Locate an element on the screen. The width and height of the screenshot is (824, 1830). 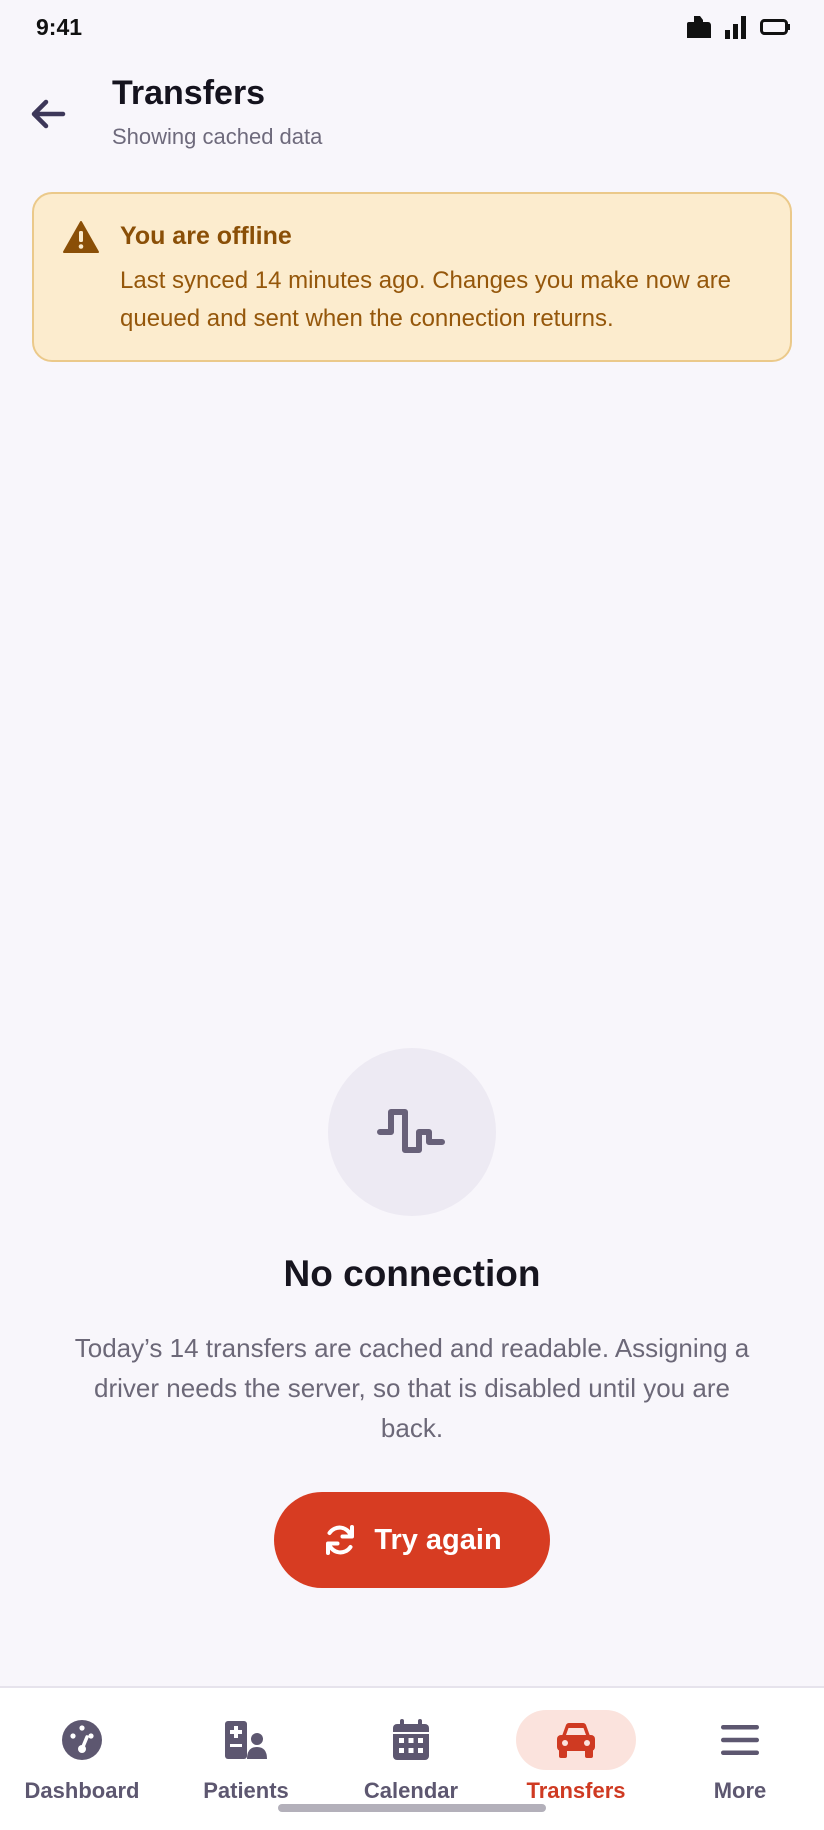
status-time: 9:41 is located at coordinates (59, 26).